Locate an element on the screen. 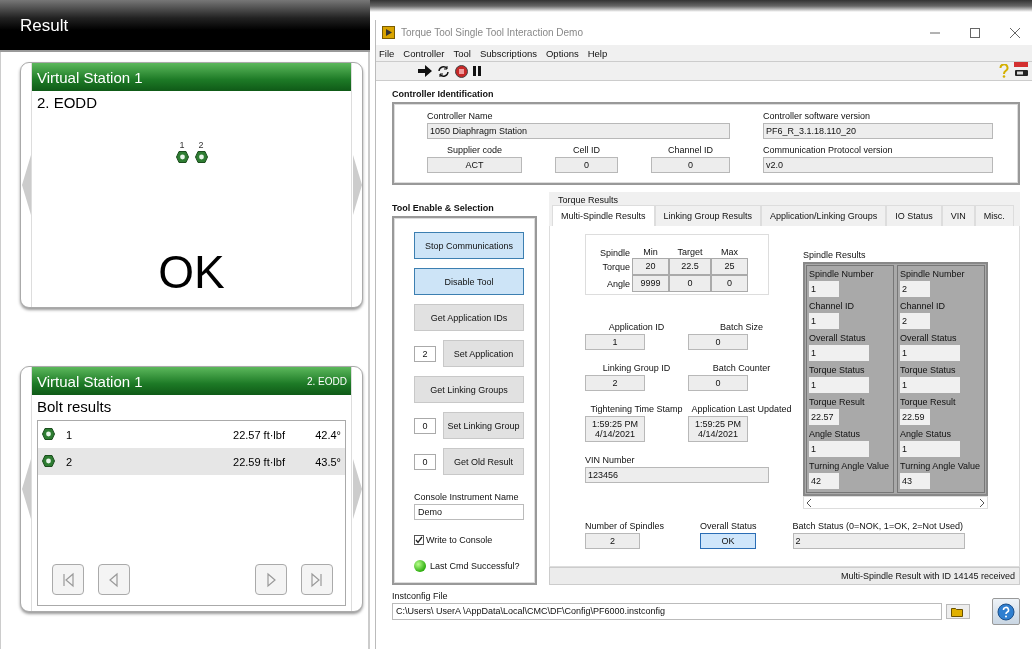 This screenshot has width=1032, height=649. app-icon is located at coordinates (388, 32).